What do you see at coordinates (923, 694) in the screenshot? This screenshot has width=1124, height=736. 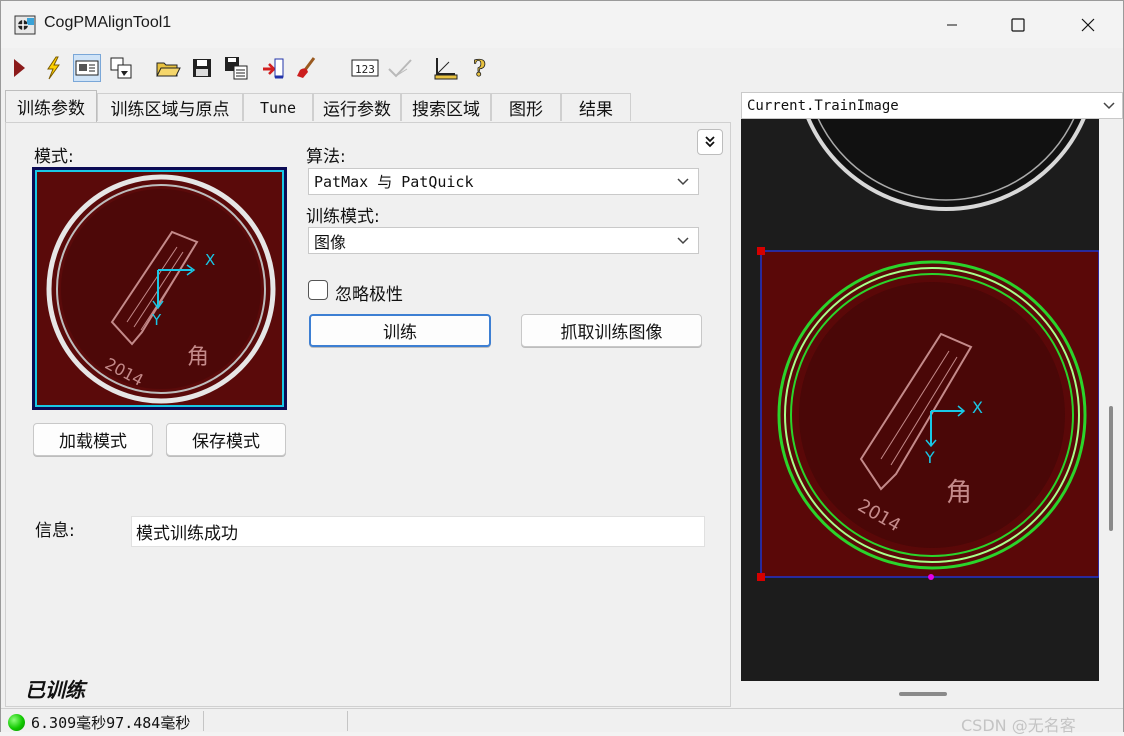 I see `horizontal-scroll-thumb` at bounding box center [923, 694].